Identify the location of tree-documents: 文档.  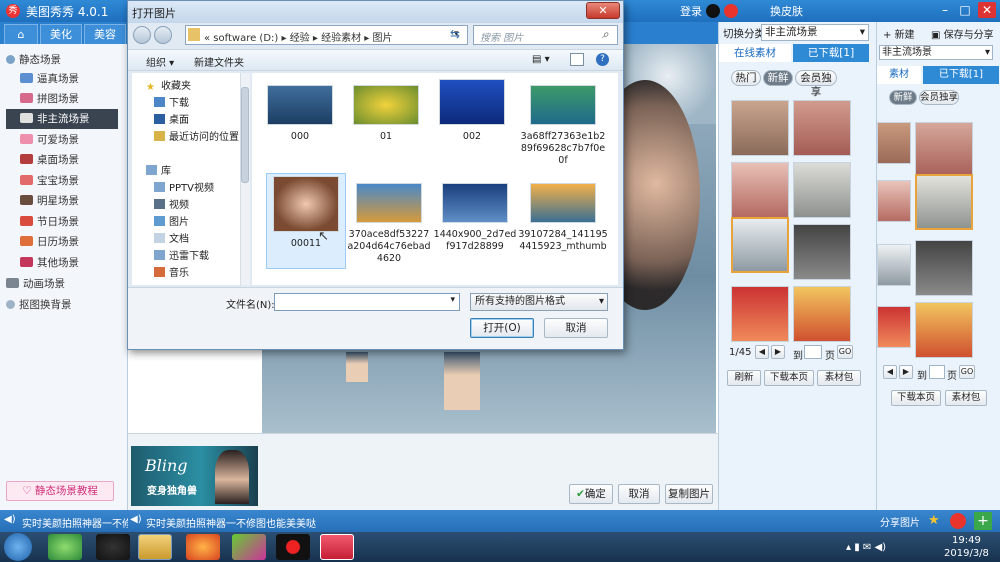
(171, 240).